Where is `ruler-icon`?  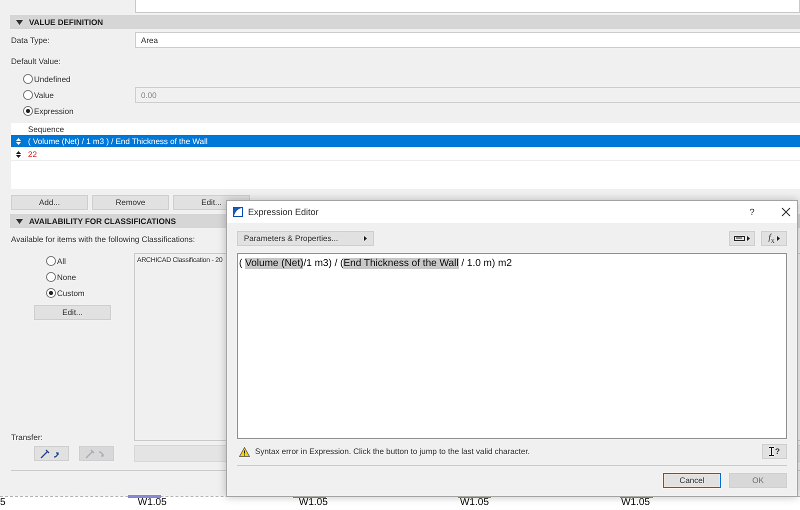
ruler-icon is located at coordinates (739, 238).